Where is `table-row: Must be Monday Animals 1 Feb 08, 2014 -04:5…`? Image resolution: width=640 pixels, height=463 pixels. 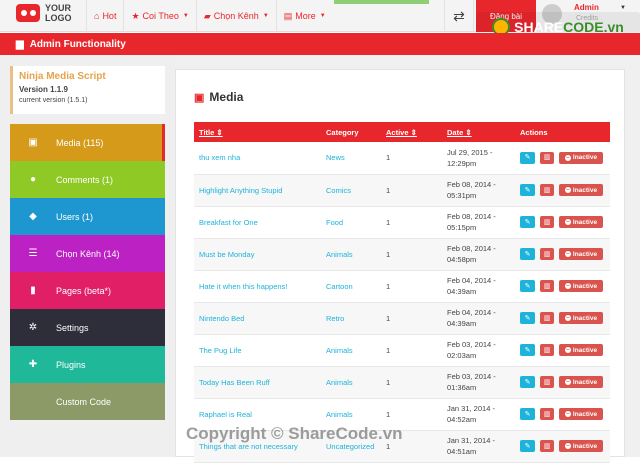
table-row: Must be Monday Animals 1 Feb 08, 2014 -04:5… is located at coordinates (402, 254).